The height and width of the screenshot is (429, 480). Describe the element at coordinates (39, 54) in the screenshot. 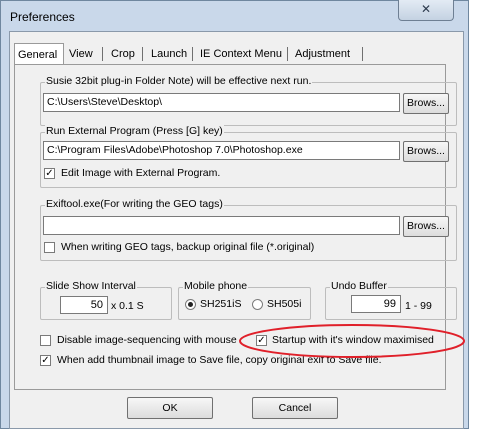

I see `tab-general: General` at that location.